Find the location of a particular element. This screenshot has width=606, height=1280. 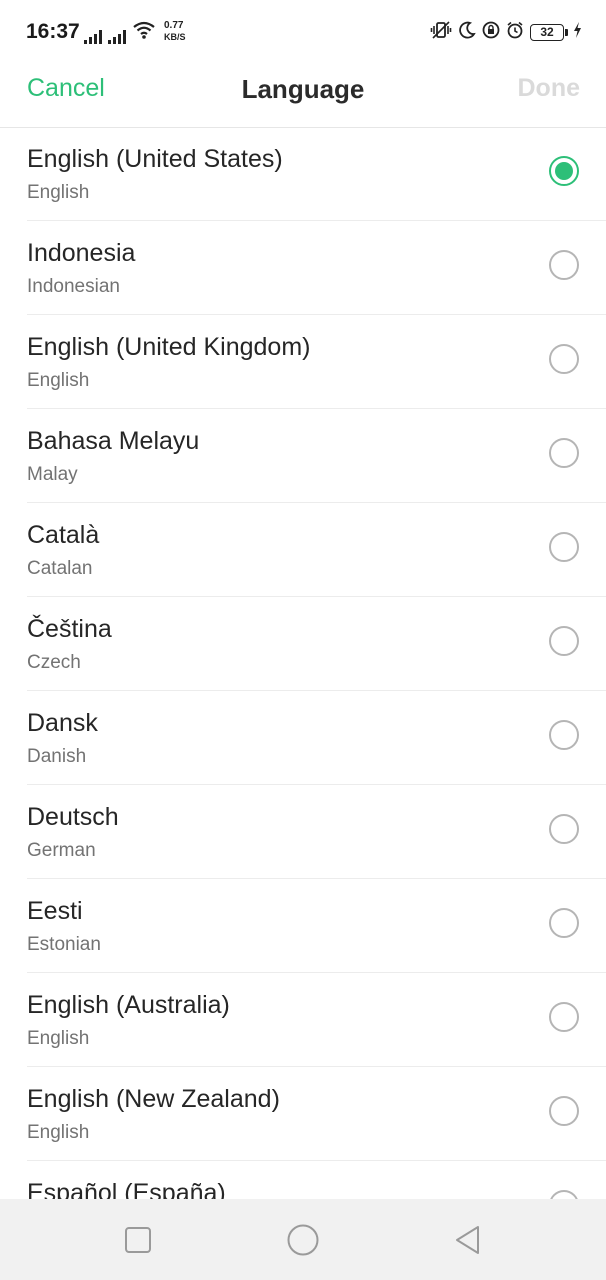

circle-home-icon is located at coordinates (303, 1240).